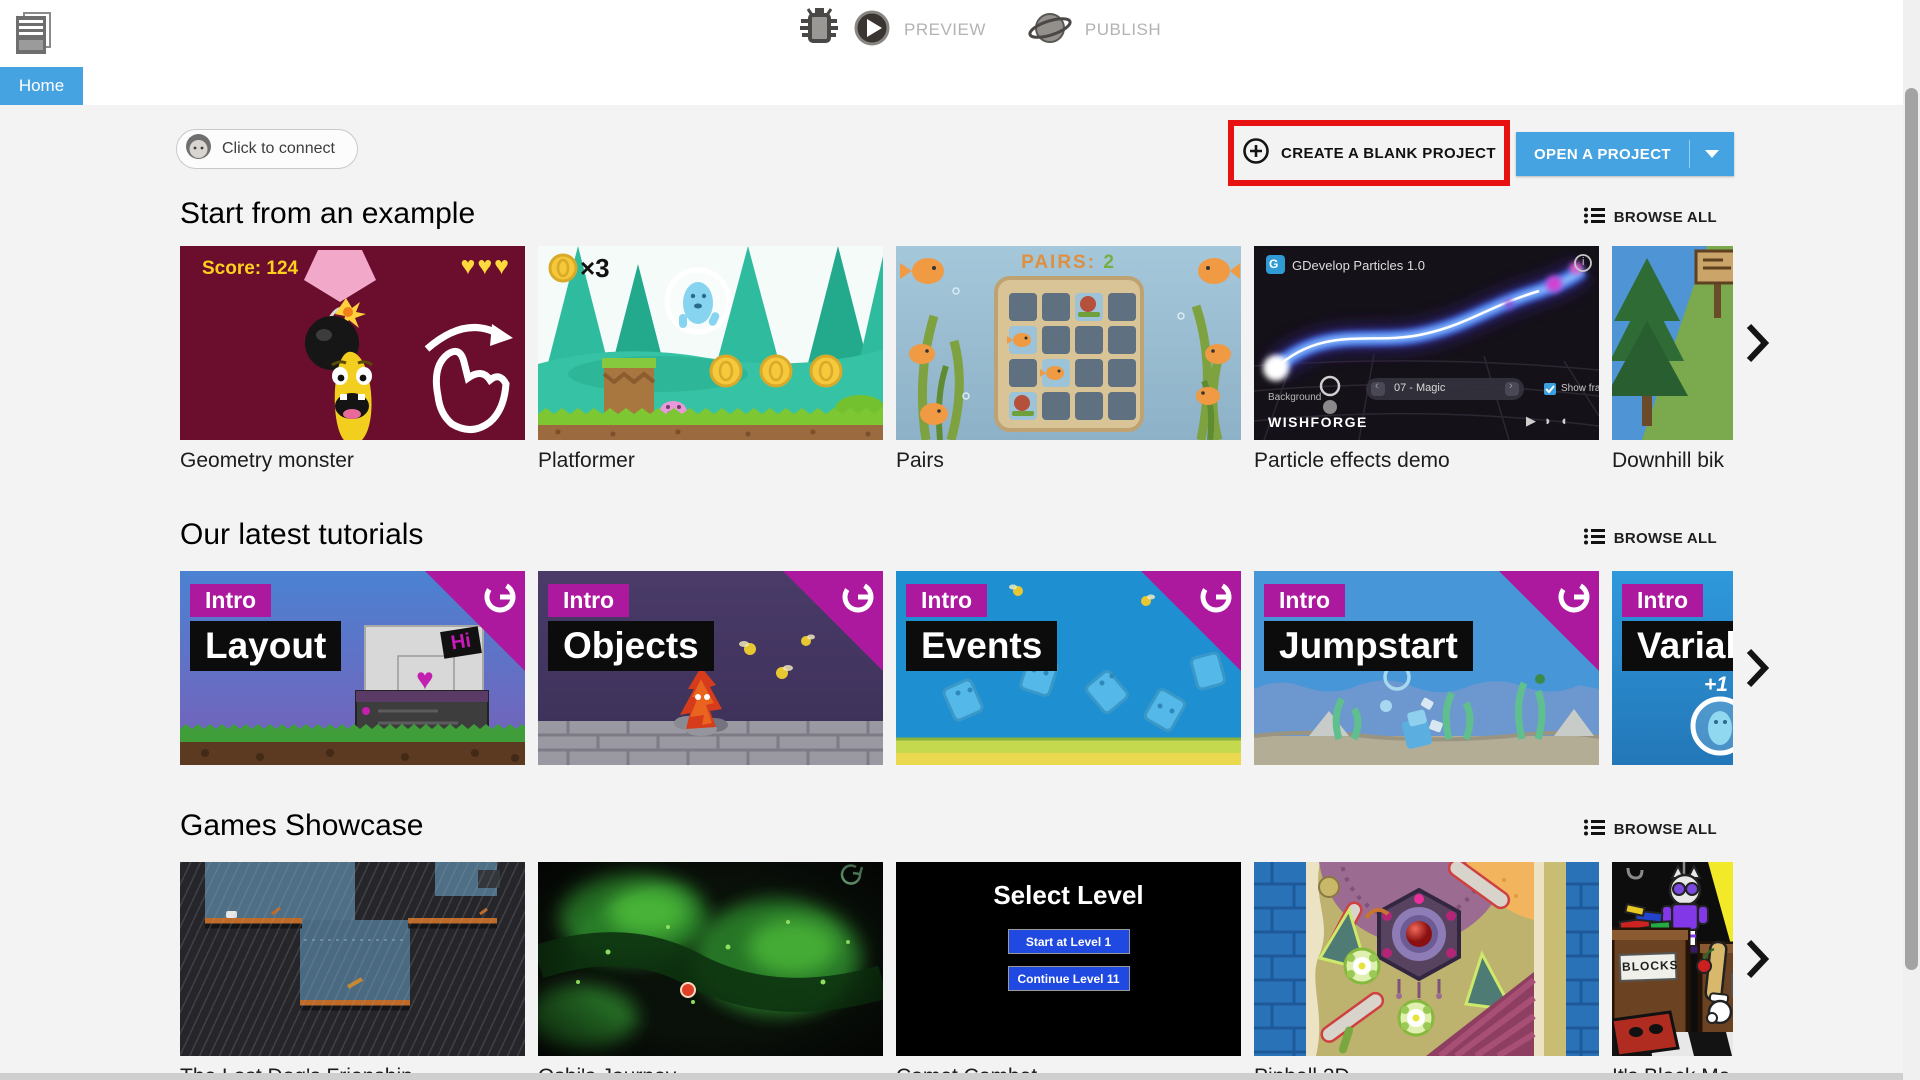 This screenshot has width=1920, height=1080. I want to click on list-icon, so click(1594, 538).